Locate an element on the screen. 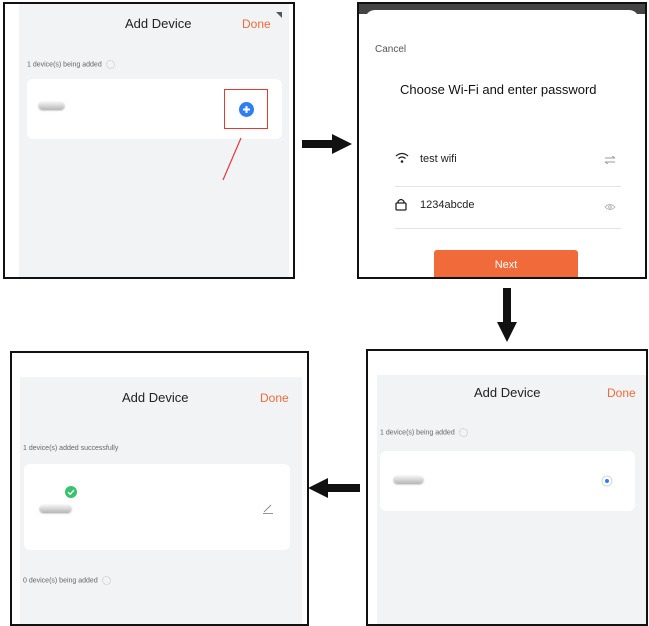 This screenshot has width=649, height=626. status-adding-text: 0 device(s) being added is located at coordinates (67, 580).